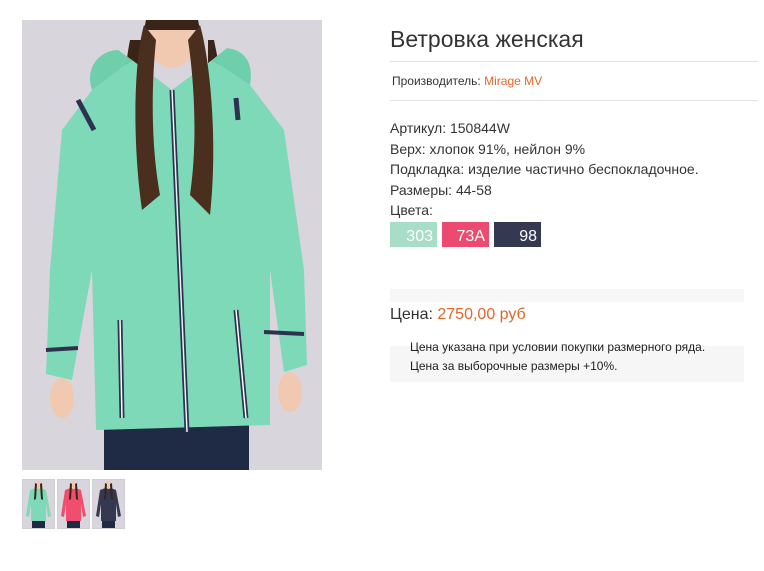  What do you see at coordinates (450, 128) in the screenshot?
I see `spec-article: Артикул: 150844W` at bounding box center [450, 128].